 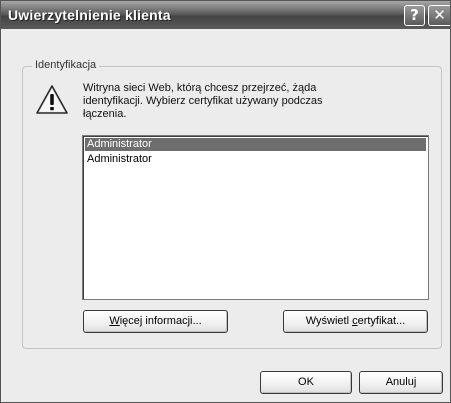 I want to click on window-title: Uwierzytelnienie klienta, so click(x=89, y=15).